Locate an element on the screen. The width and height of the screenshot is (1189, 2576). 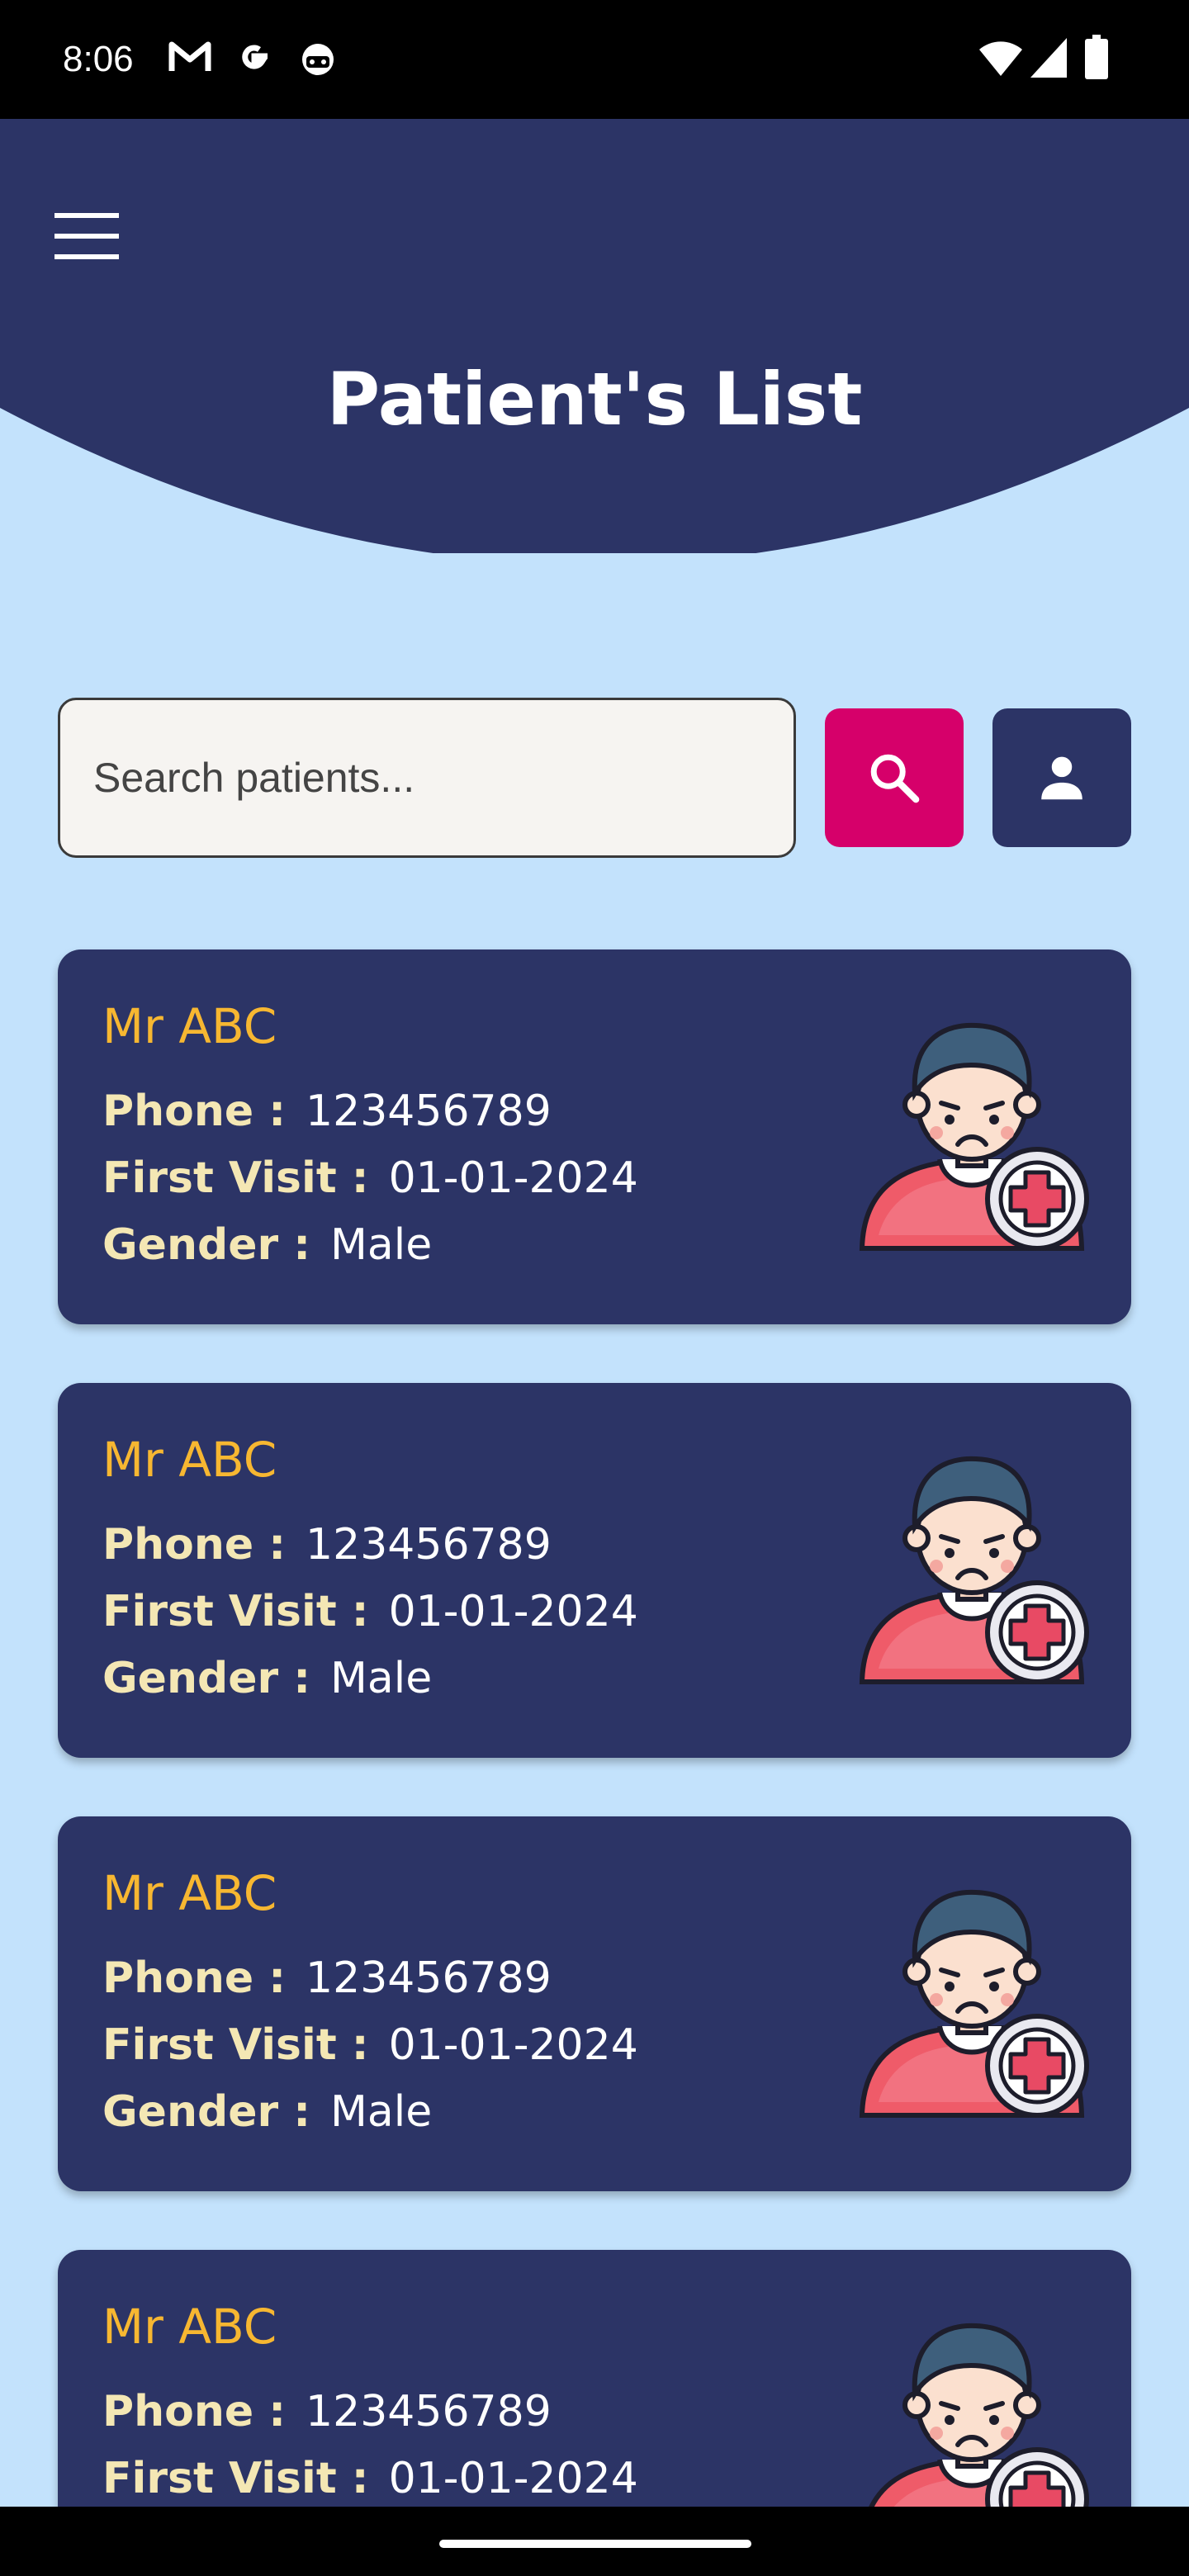
status-time: 8:06 is located at coordinates (98, 59).